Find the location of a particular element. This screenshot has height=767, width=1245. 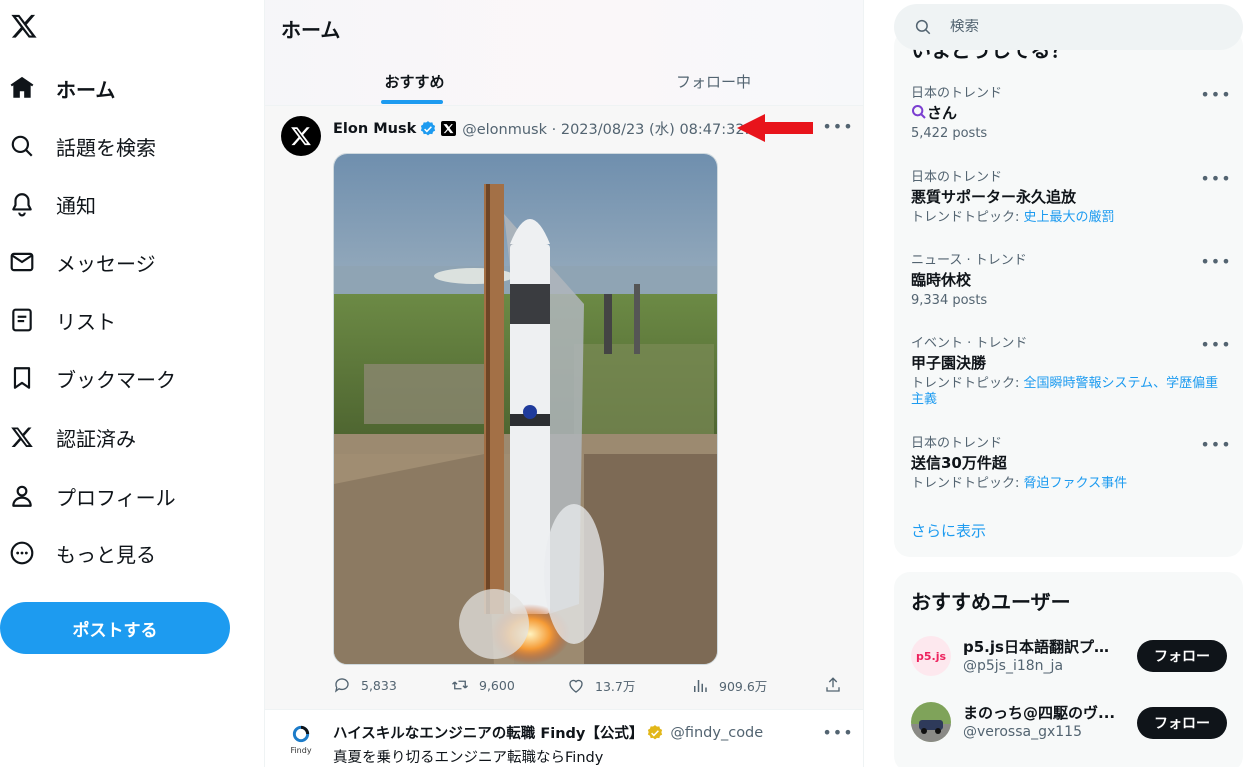

like-button: 13.7万 is located at coordinates (601, 685).